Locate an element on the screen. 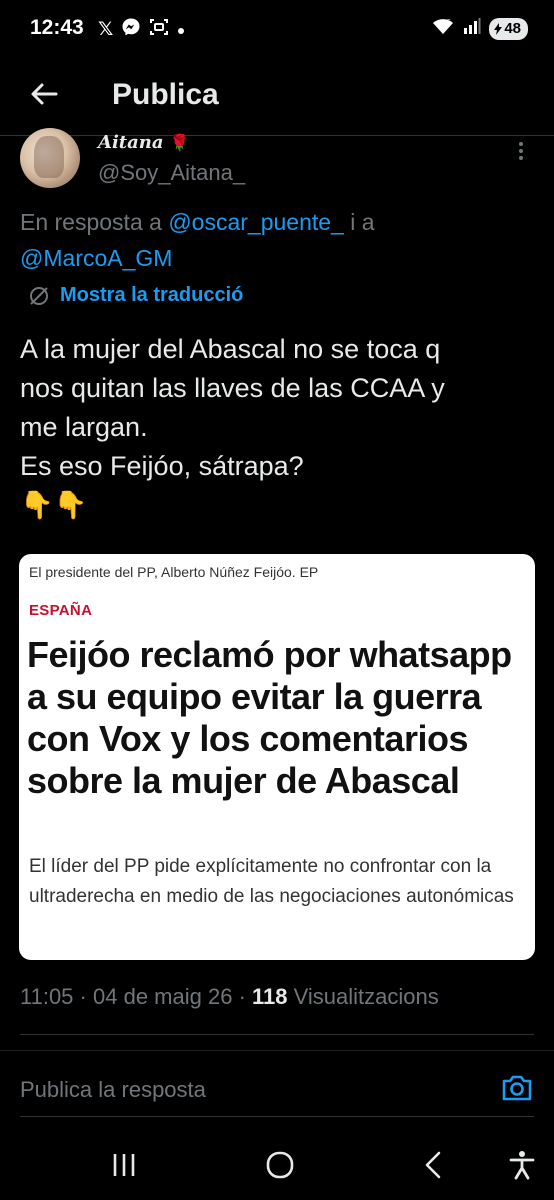 The width and height of the screenshot is (554, 1200). x-icon: 𝕏 is located at coordinates (106, 29).